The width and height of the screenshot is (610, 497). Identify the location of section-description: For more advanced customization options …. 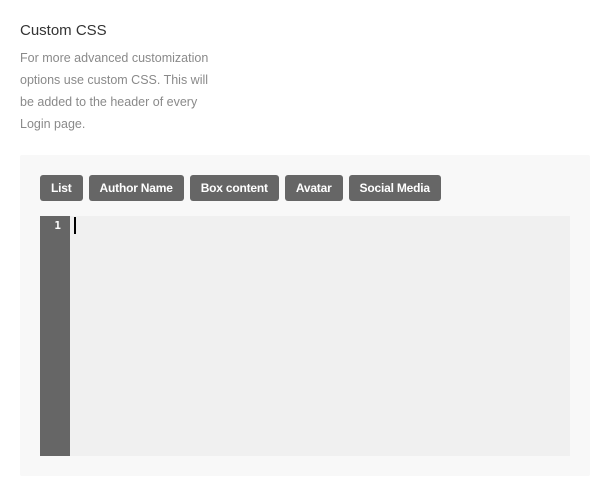
(114, 91).